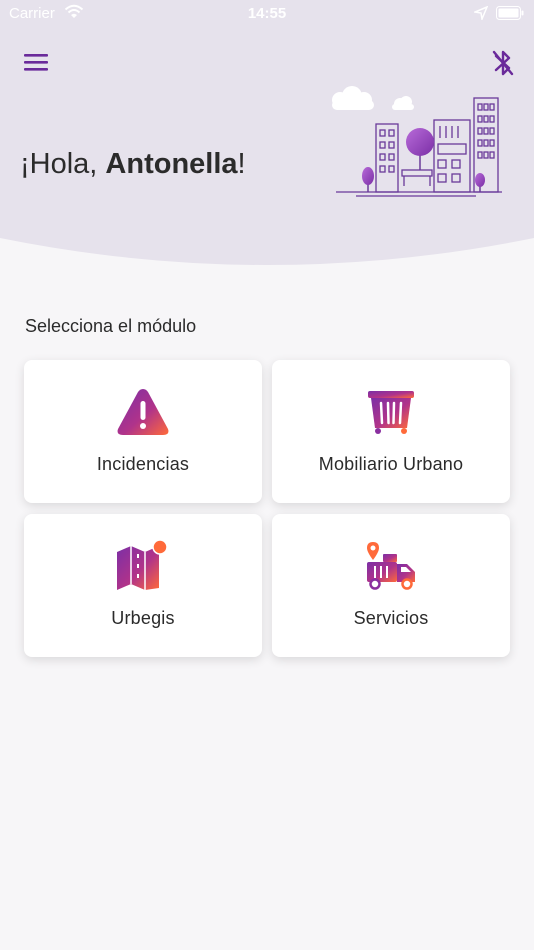  I want to click on greeting: ¡Hola, Antonella!, so click(133, 164).